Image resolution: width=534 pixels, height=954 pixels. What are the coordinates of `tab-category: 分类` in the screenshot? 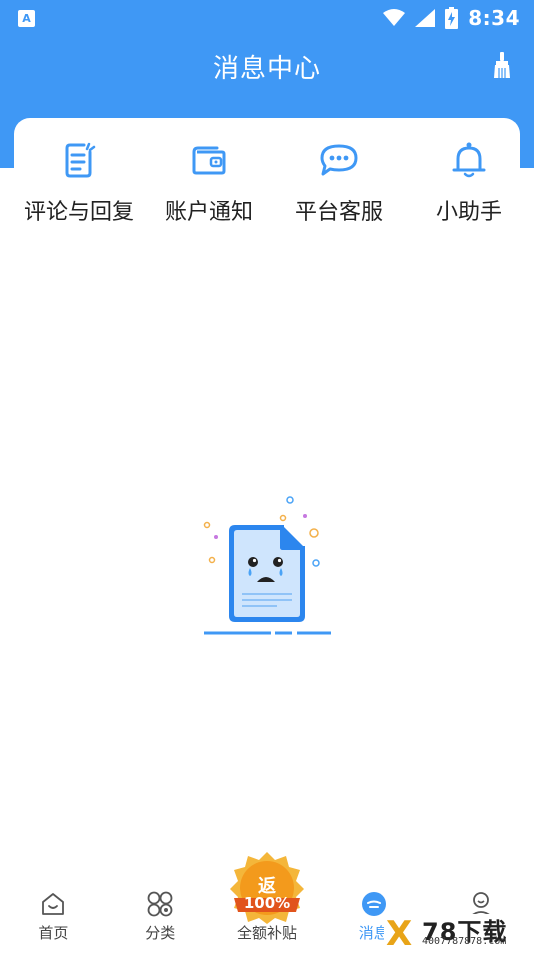 It's located at (160, 914).